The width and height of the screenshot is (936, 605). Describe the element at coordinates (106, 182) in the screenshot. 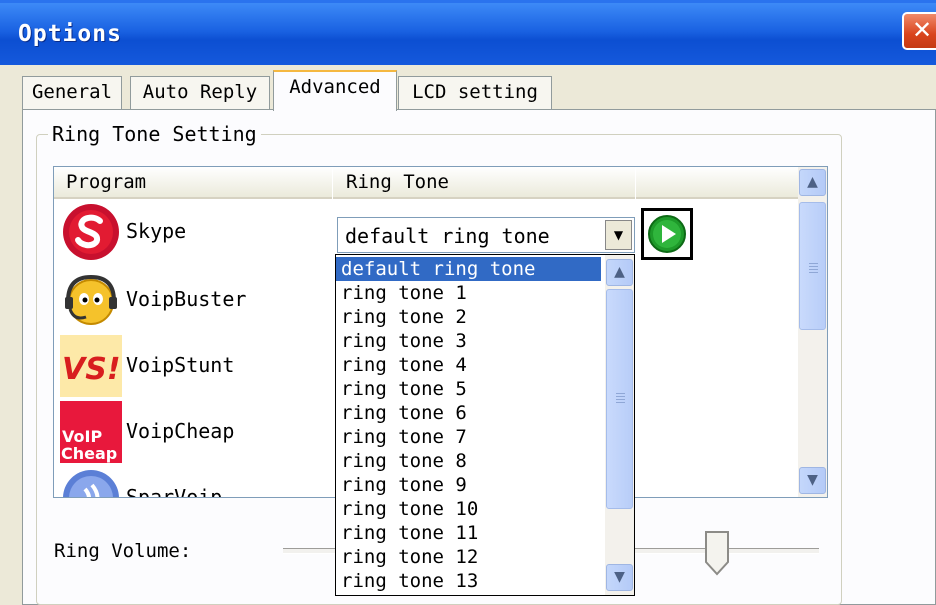

I see `column-header-program-label: Program` at that location.